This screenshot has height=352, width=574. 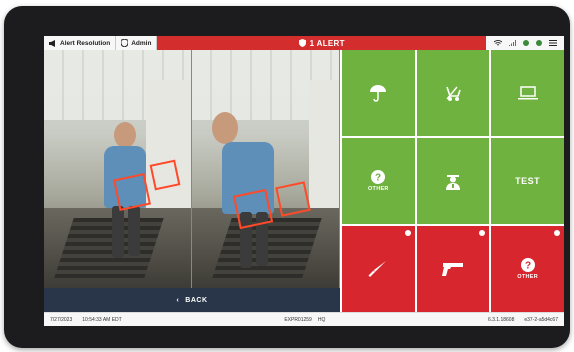 I want to click on megaphone-icon, so click(x=52, y=43).